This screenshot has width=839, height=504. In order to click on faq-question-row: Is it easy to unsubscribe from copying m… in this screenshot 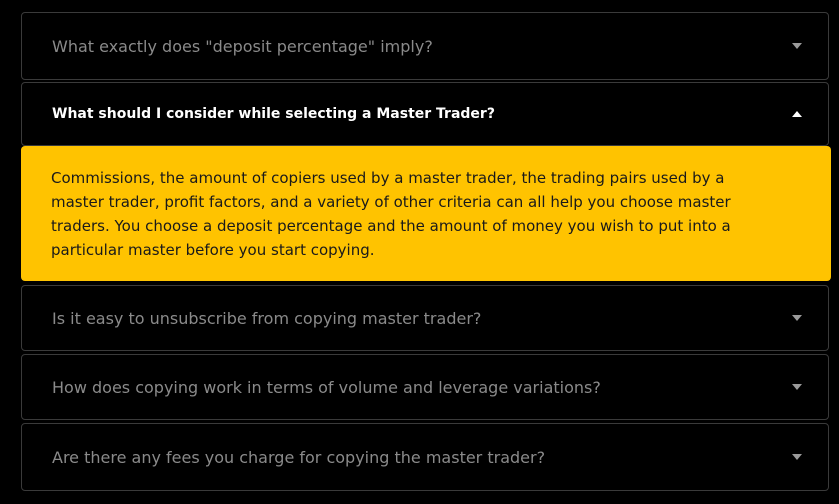, I will do `click(425, 318)`.